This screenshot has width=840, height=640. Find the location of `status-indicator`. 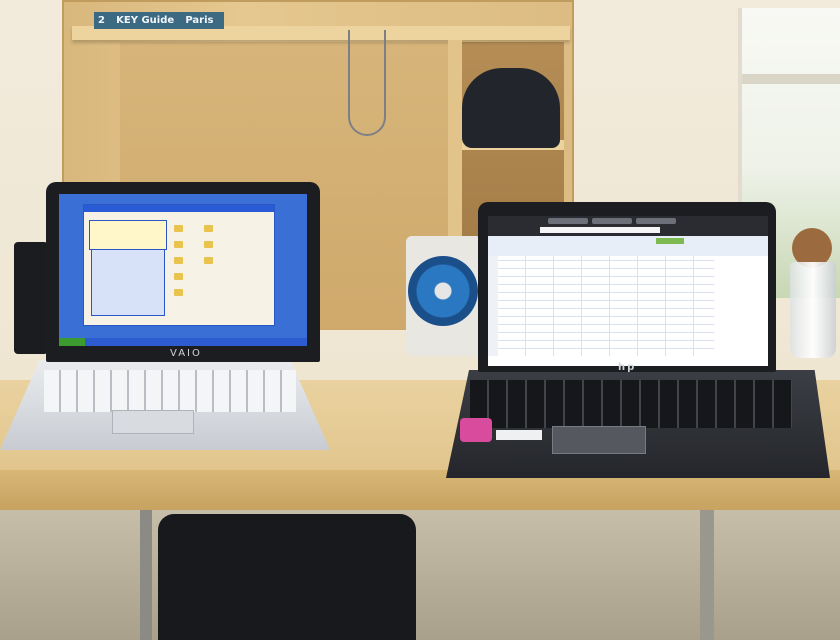

status-indicator is located at coordinates (670, 241).